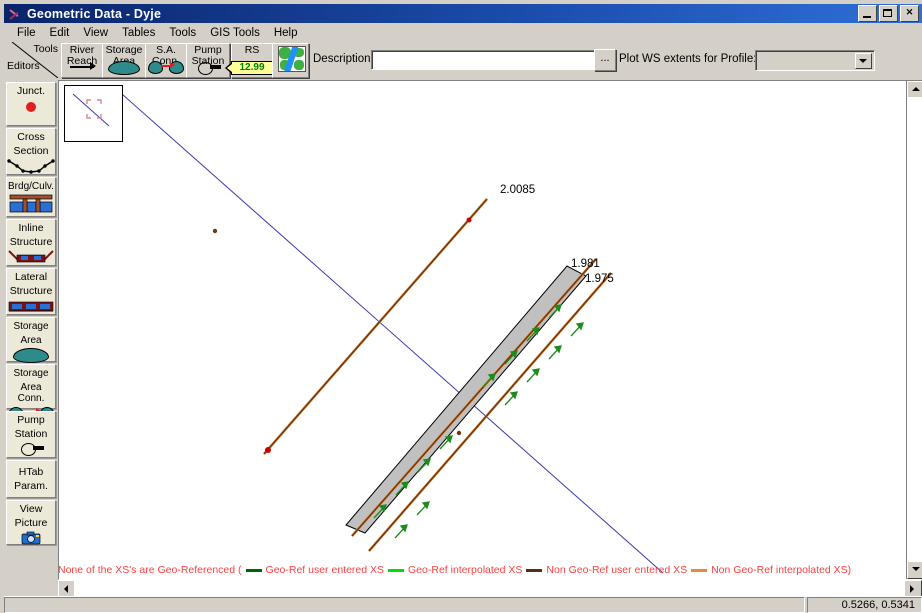  Describe the element at coordinates (469, 220) in the screenshot. I see `xs-marker-upper` at that location.